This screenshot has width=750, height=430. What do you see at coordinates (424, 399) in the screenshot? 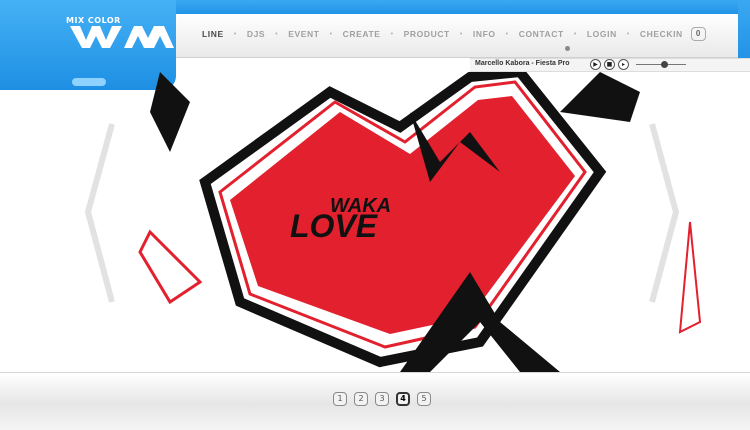
I see `pager-button-5: 5` at bounding box center [424, 399].